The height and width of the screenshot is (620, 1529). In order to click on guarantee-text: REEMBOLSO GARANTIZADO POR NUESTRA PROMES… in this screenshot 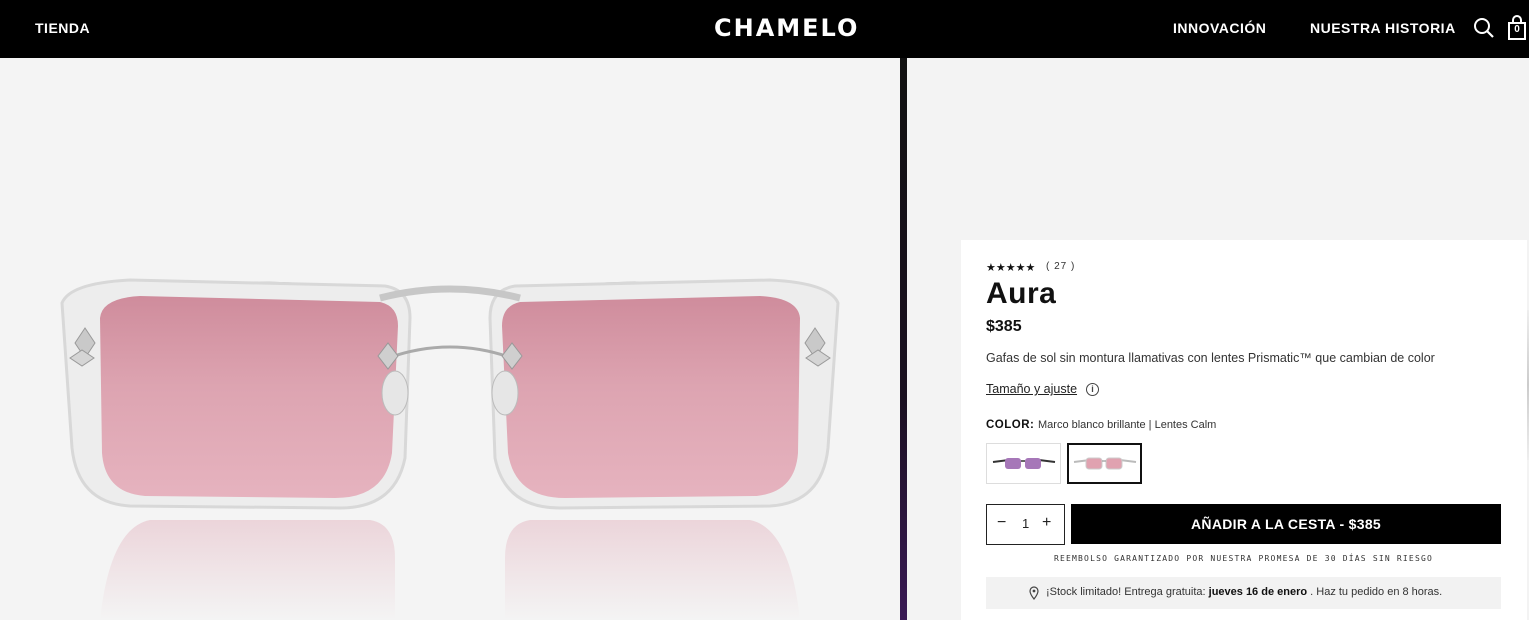, I will do `click(1243, 558)`.